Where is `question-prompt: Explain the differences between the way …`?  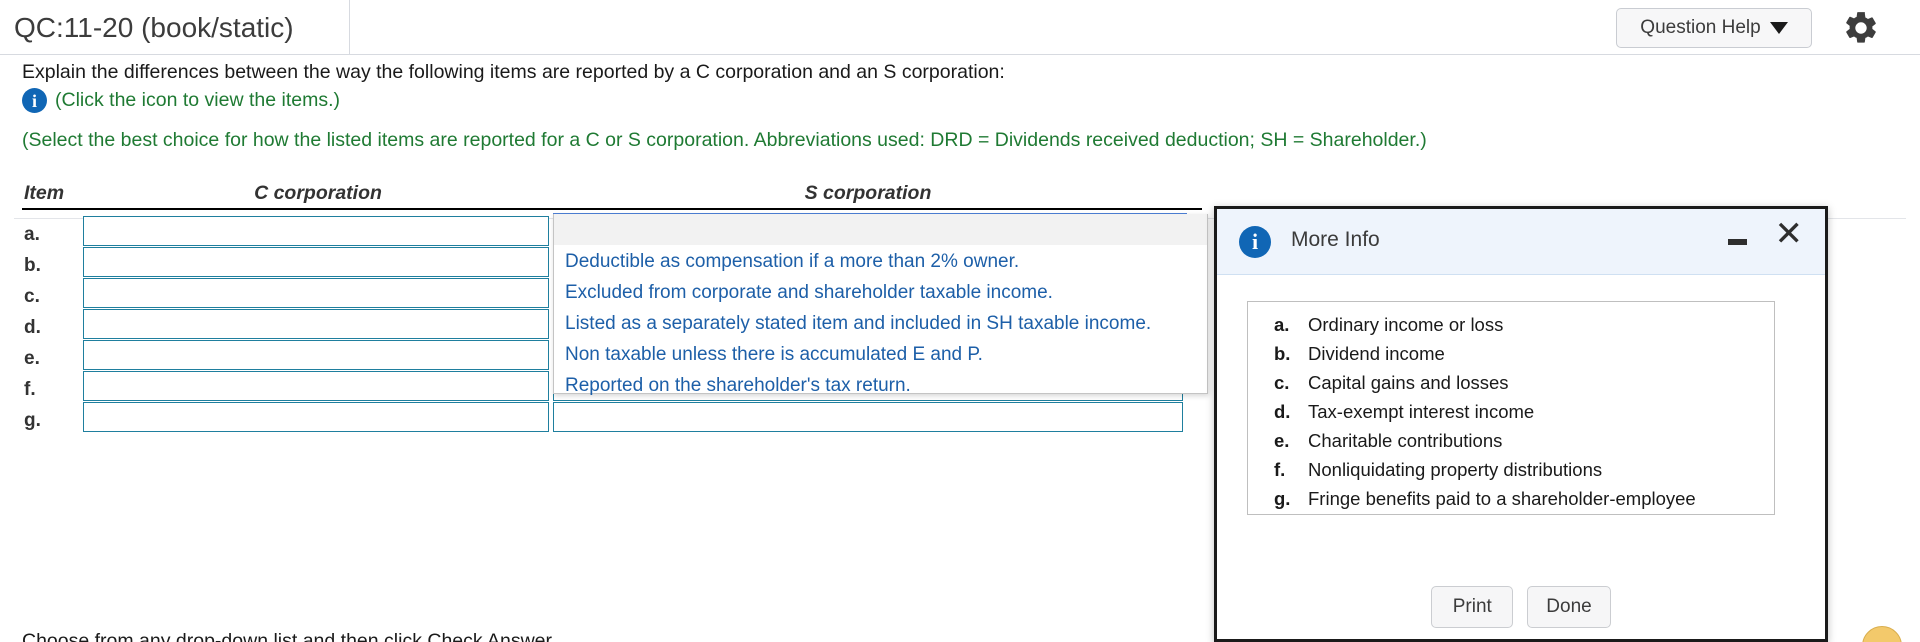 question-prompt: Explain the differences between the way … is located at coordinates (513, 72).